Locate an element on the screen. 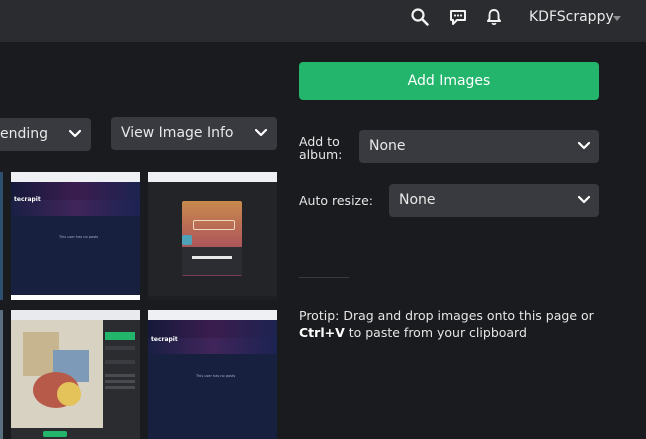  top-navigation-bar: KDFScrappy is located at coordinates (323, 21).